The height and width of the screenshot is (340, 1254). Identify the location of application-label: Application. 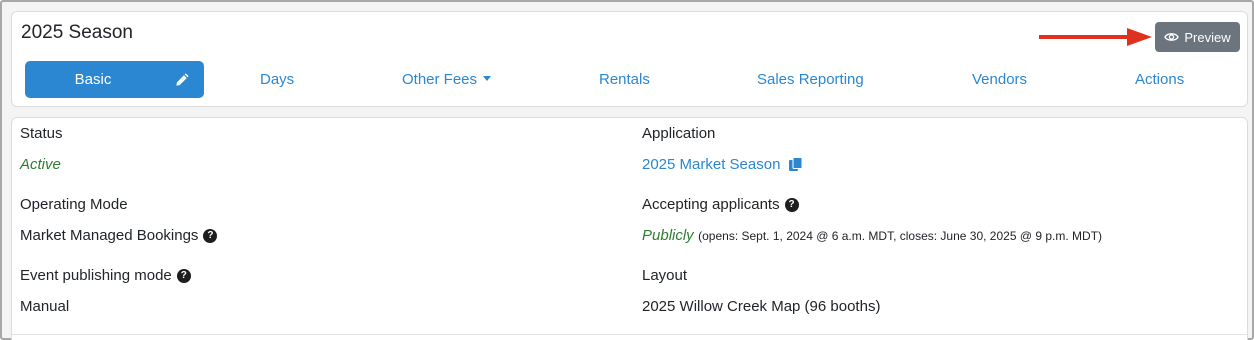
(679, 133).